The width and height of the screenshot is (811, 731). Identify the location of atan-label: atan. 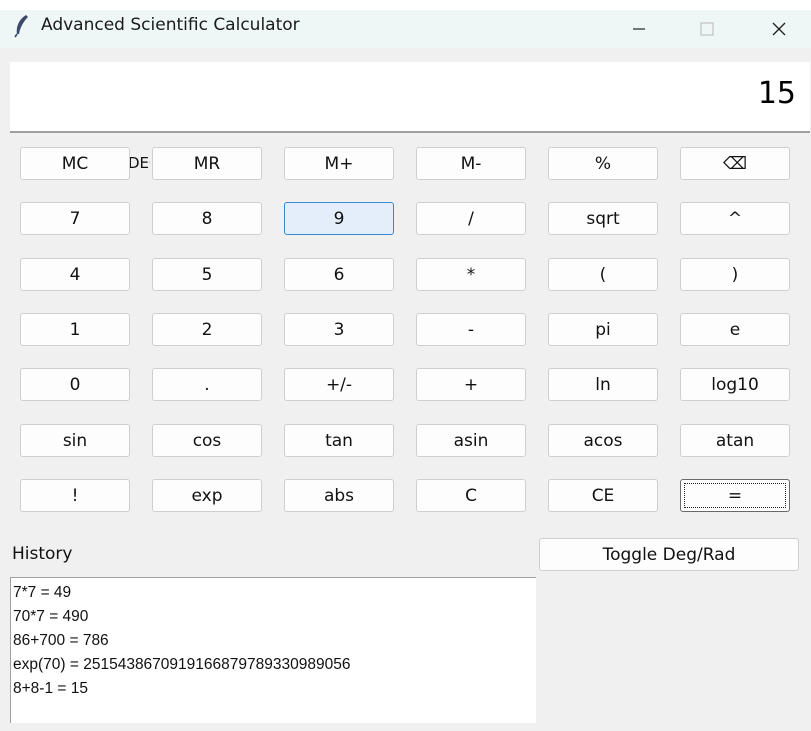
(735, 440).